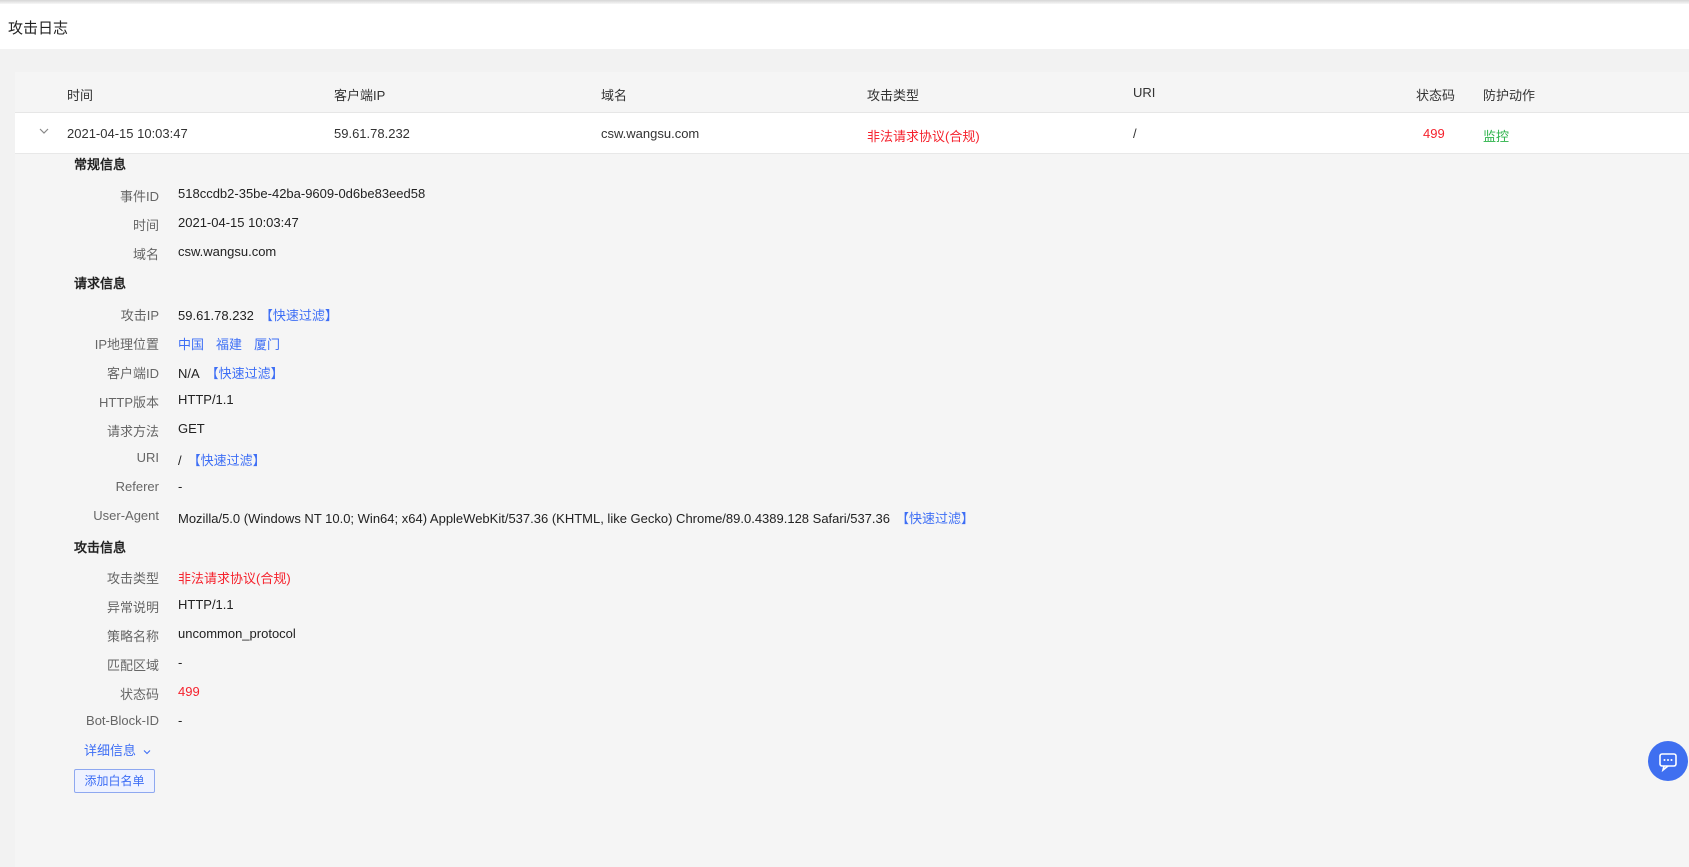 The width and height of the screenshot is (1689, 867). What do you see at coordinates (132, 578) in the screenshot?
I see `attack-type-label: 攻击类型` at bounding box center [132, 578].